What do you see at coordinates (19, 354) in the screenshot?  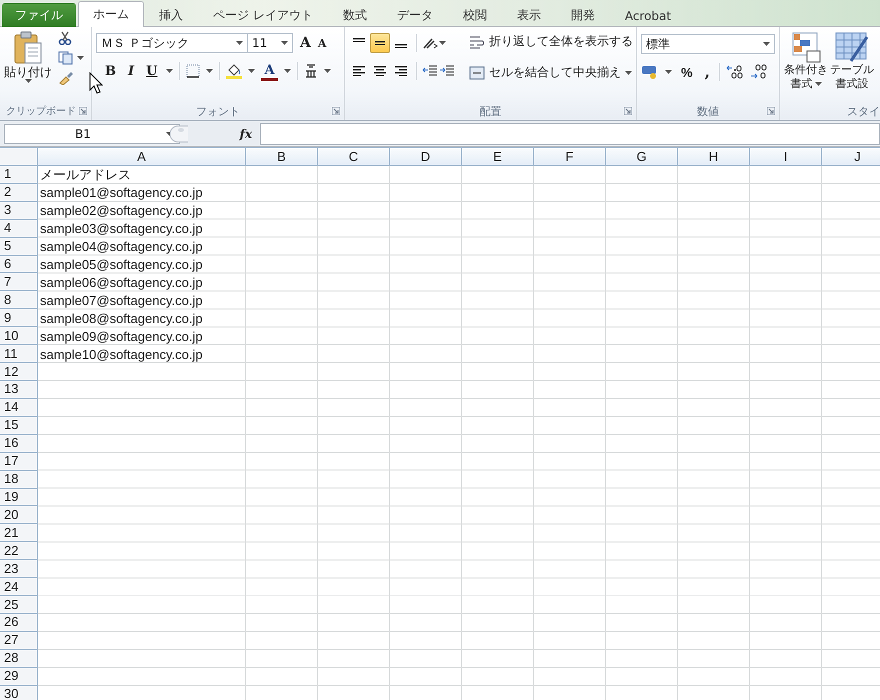 I see `row-header: 11` at bounding box center [19, 354].